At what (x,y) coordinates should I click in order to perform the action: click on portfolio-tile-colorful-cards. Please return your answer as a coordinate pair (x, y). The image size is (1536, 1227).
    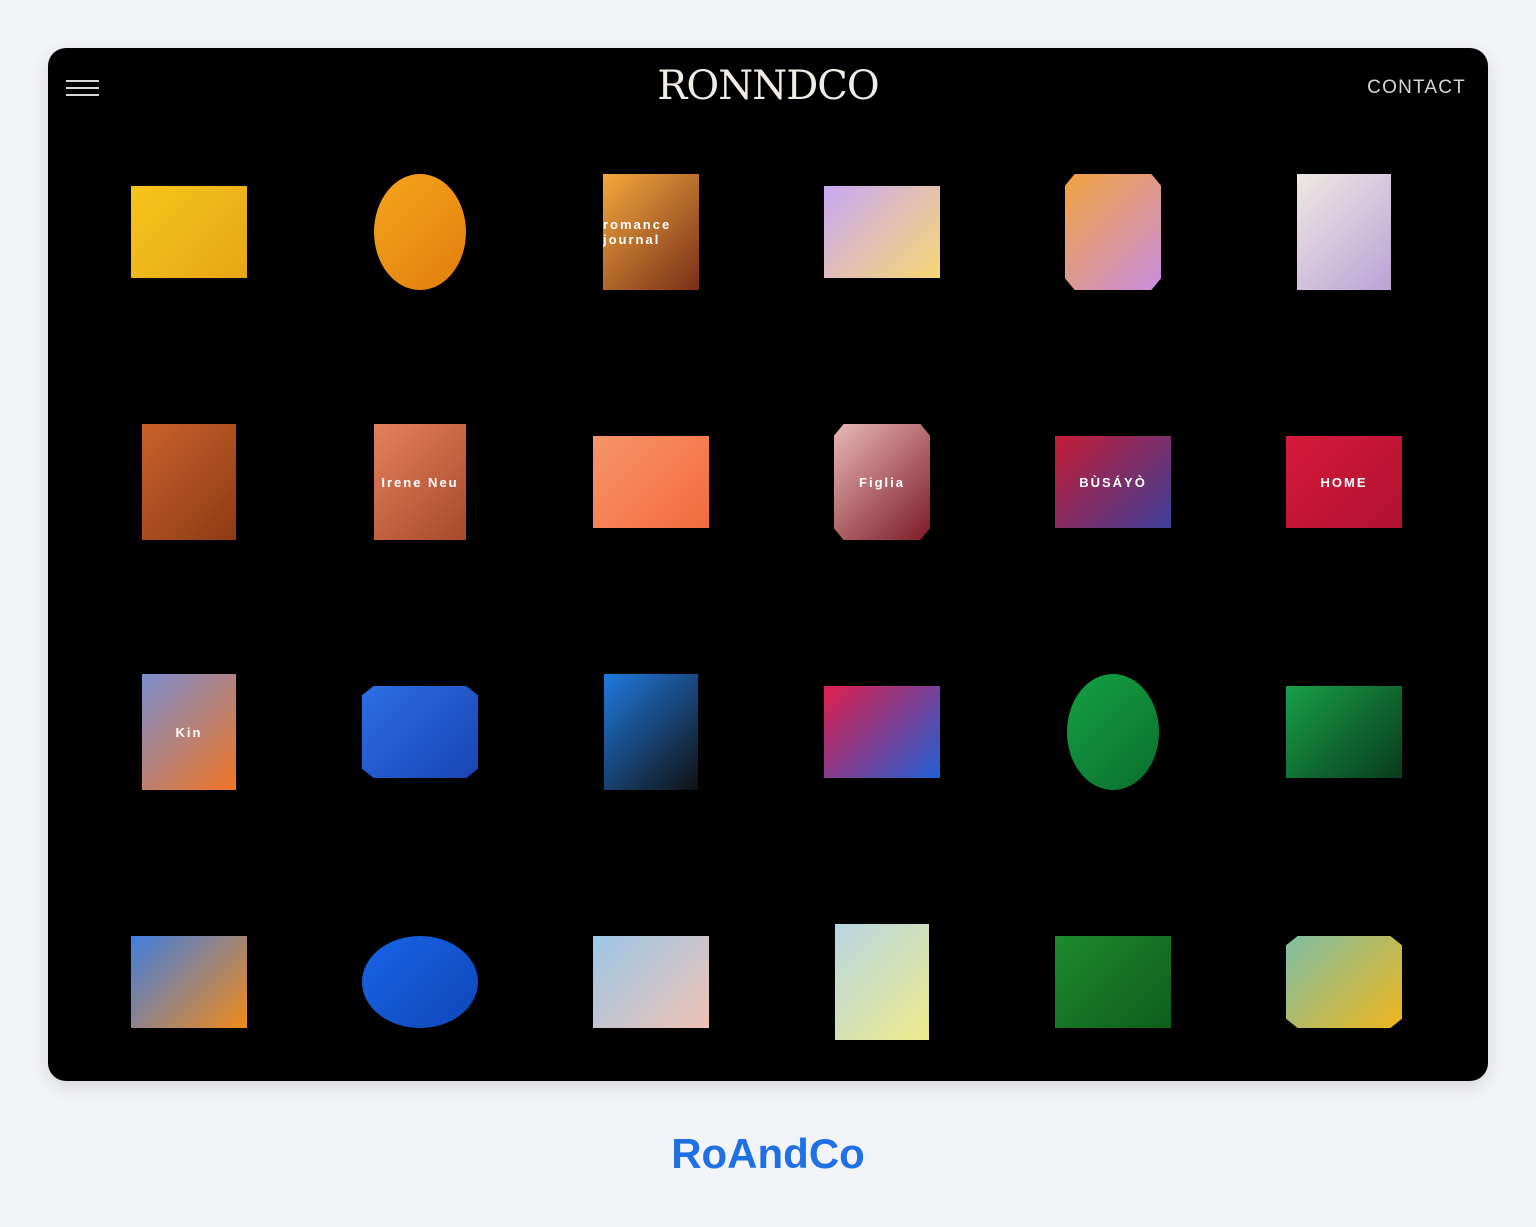
    Looking at the image, I should click on (882, 732).